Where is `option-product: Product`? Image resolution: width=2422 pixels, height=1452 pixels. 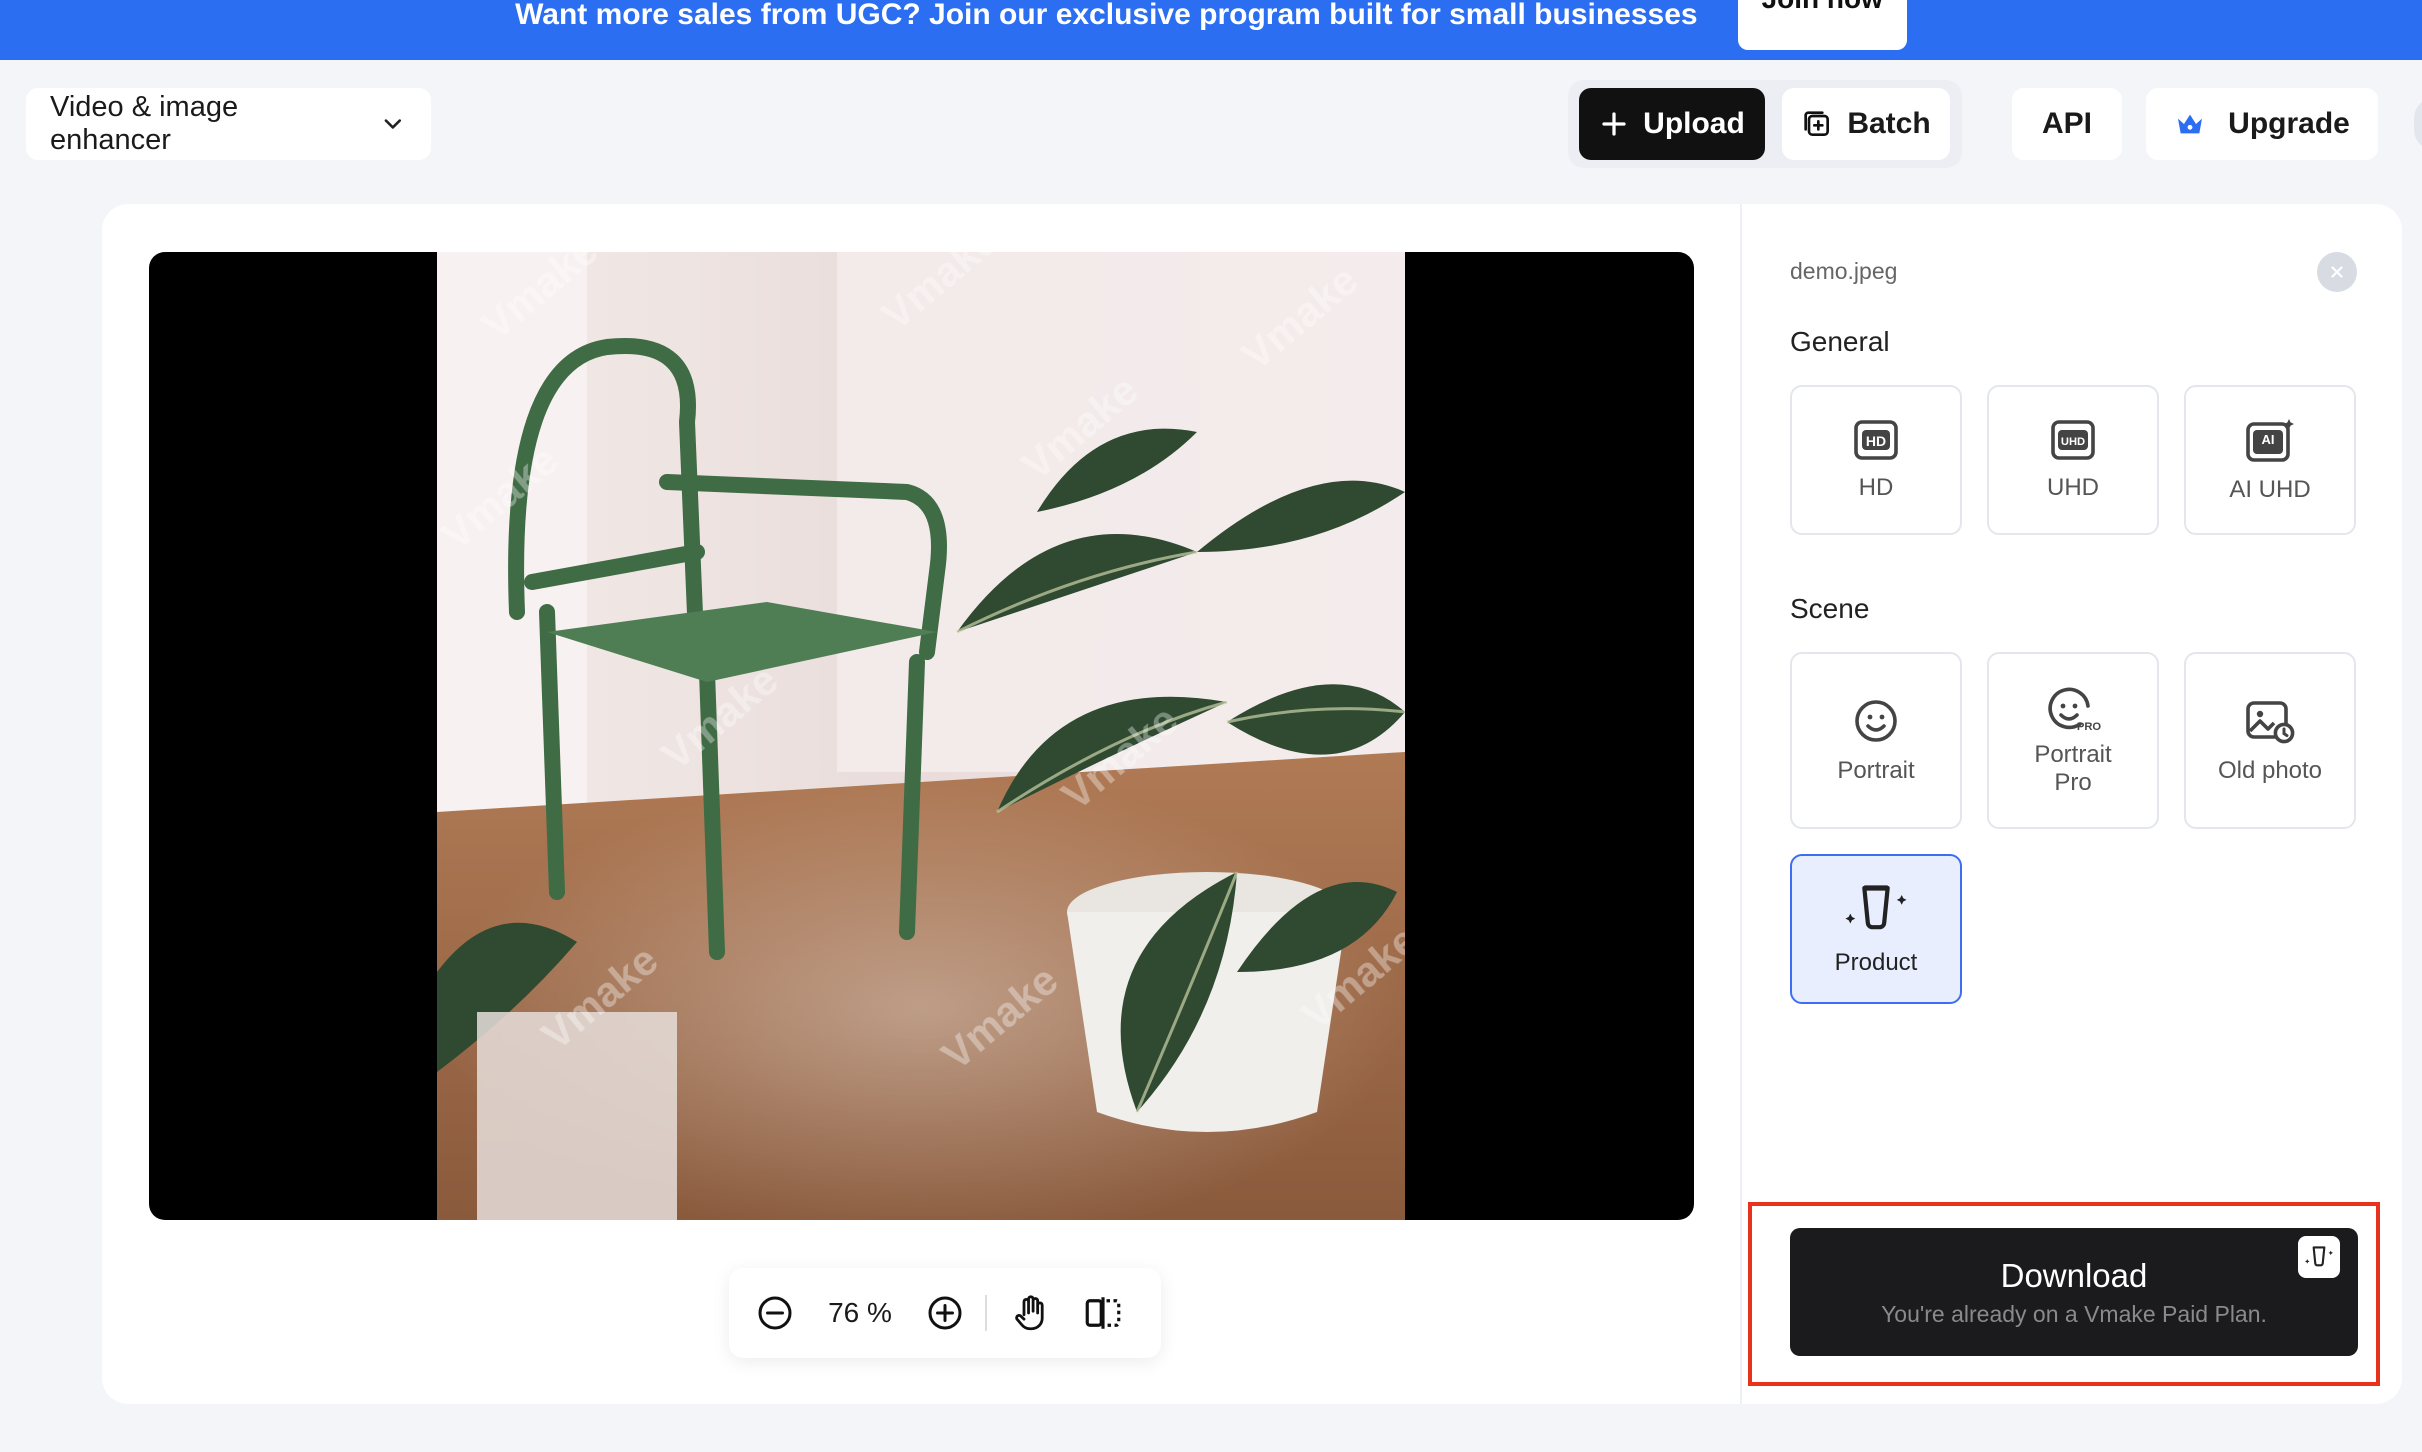 option-product: Product is located at coordinates (1876, 929).